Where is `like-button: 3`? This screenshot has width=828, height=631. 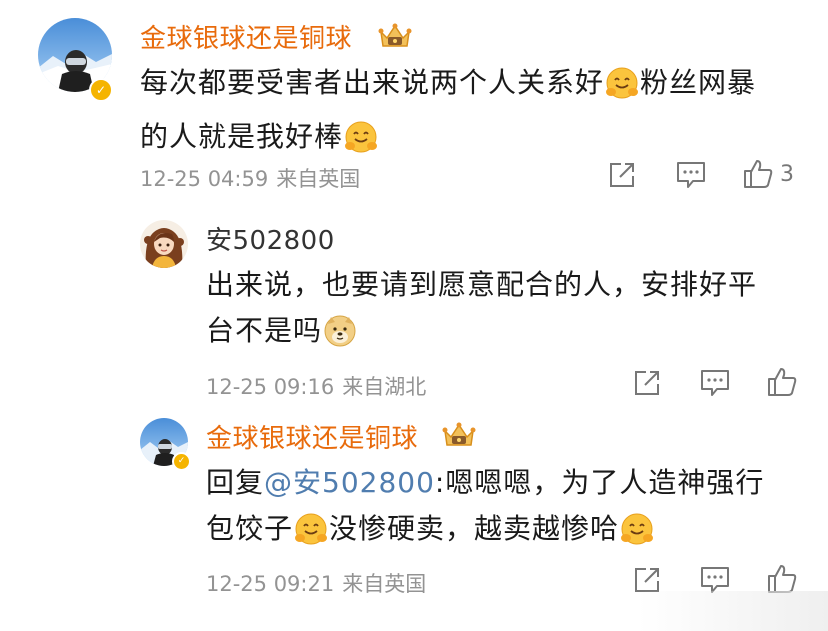
like-button: 3 is located at coordinates (768, 174).